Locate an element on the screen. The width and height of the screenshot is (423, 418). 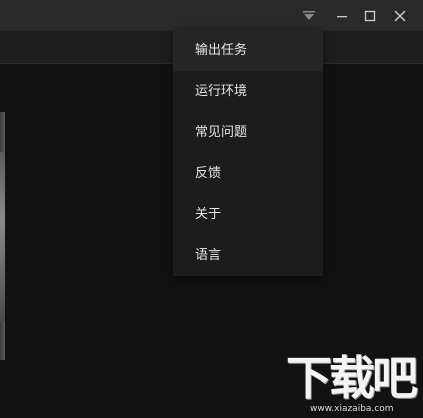
dropdown-arrow-icon is located at coordinates (309, 15).